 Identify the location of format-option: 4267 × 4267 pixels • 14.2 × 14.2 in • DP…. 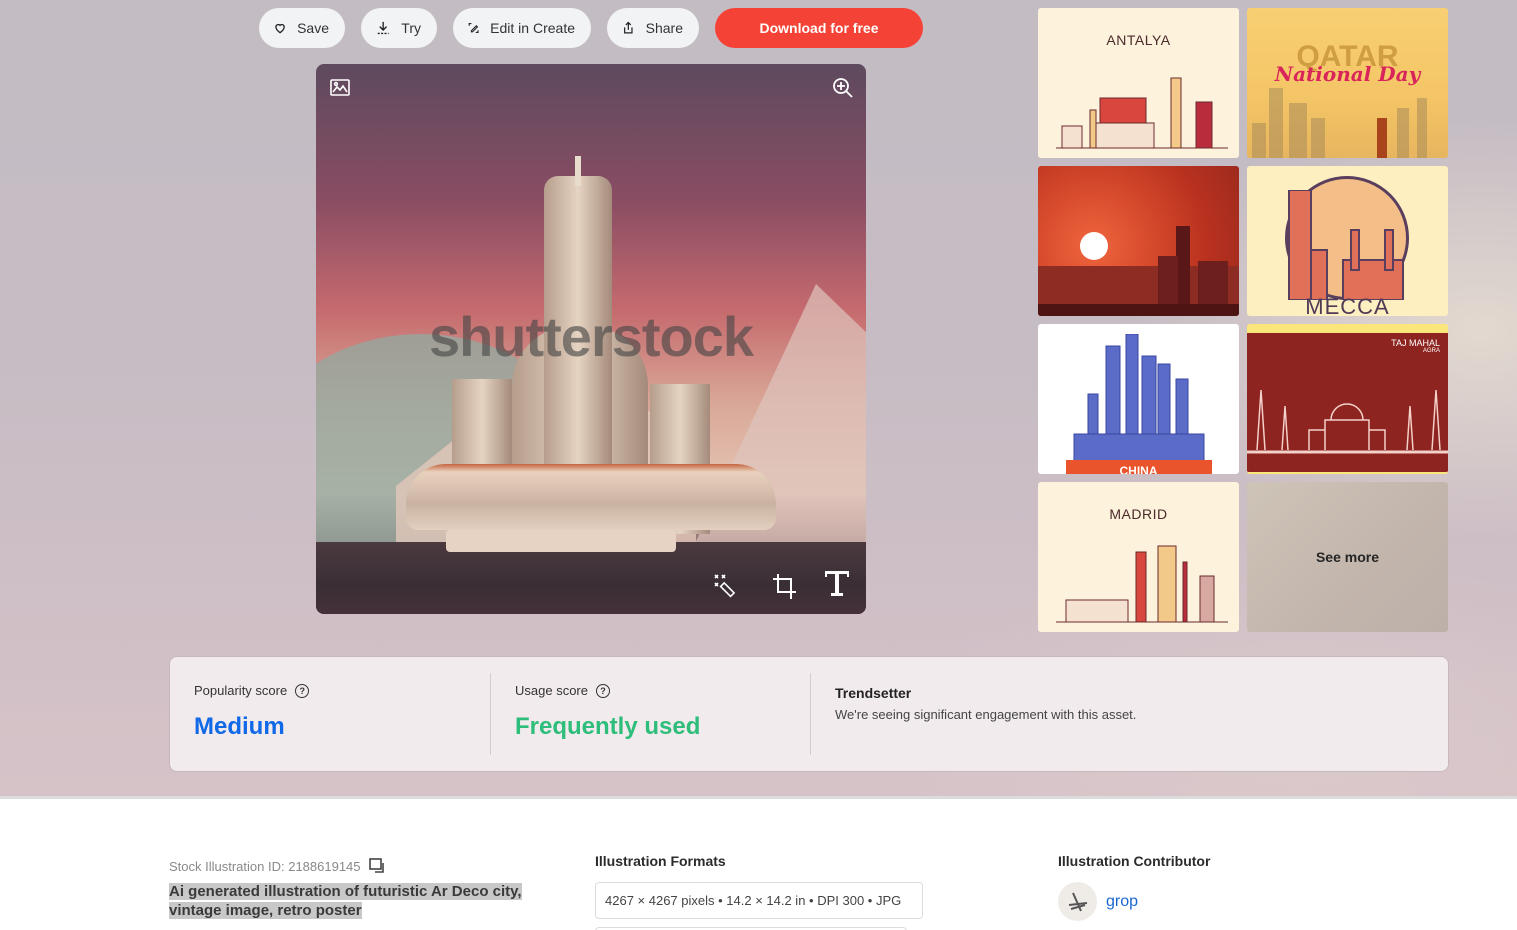
(759, 900).